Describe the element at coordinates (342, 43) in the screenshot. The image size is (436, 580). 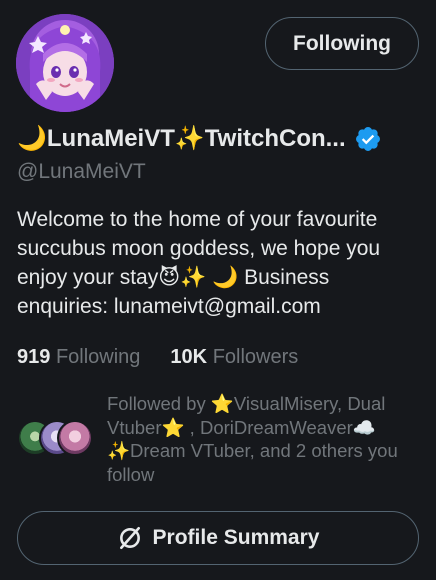
I see `following-button: Following` at that location.